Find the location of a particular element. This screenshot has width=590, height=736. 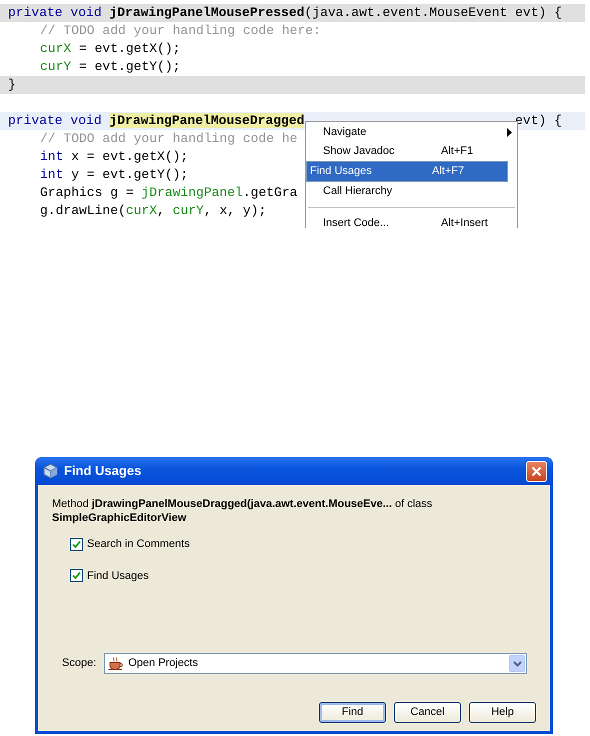

close-button is located at coordinates (536, 471).